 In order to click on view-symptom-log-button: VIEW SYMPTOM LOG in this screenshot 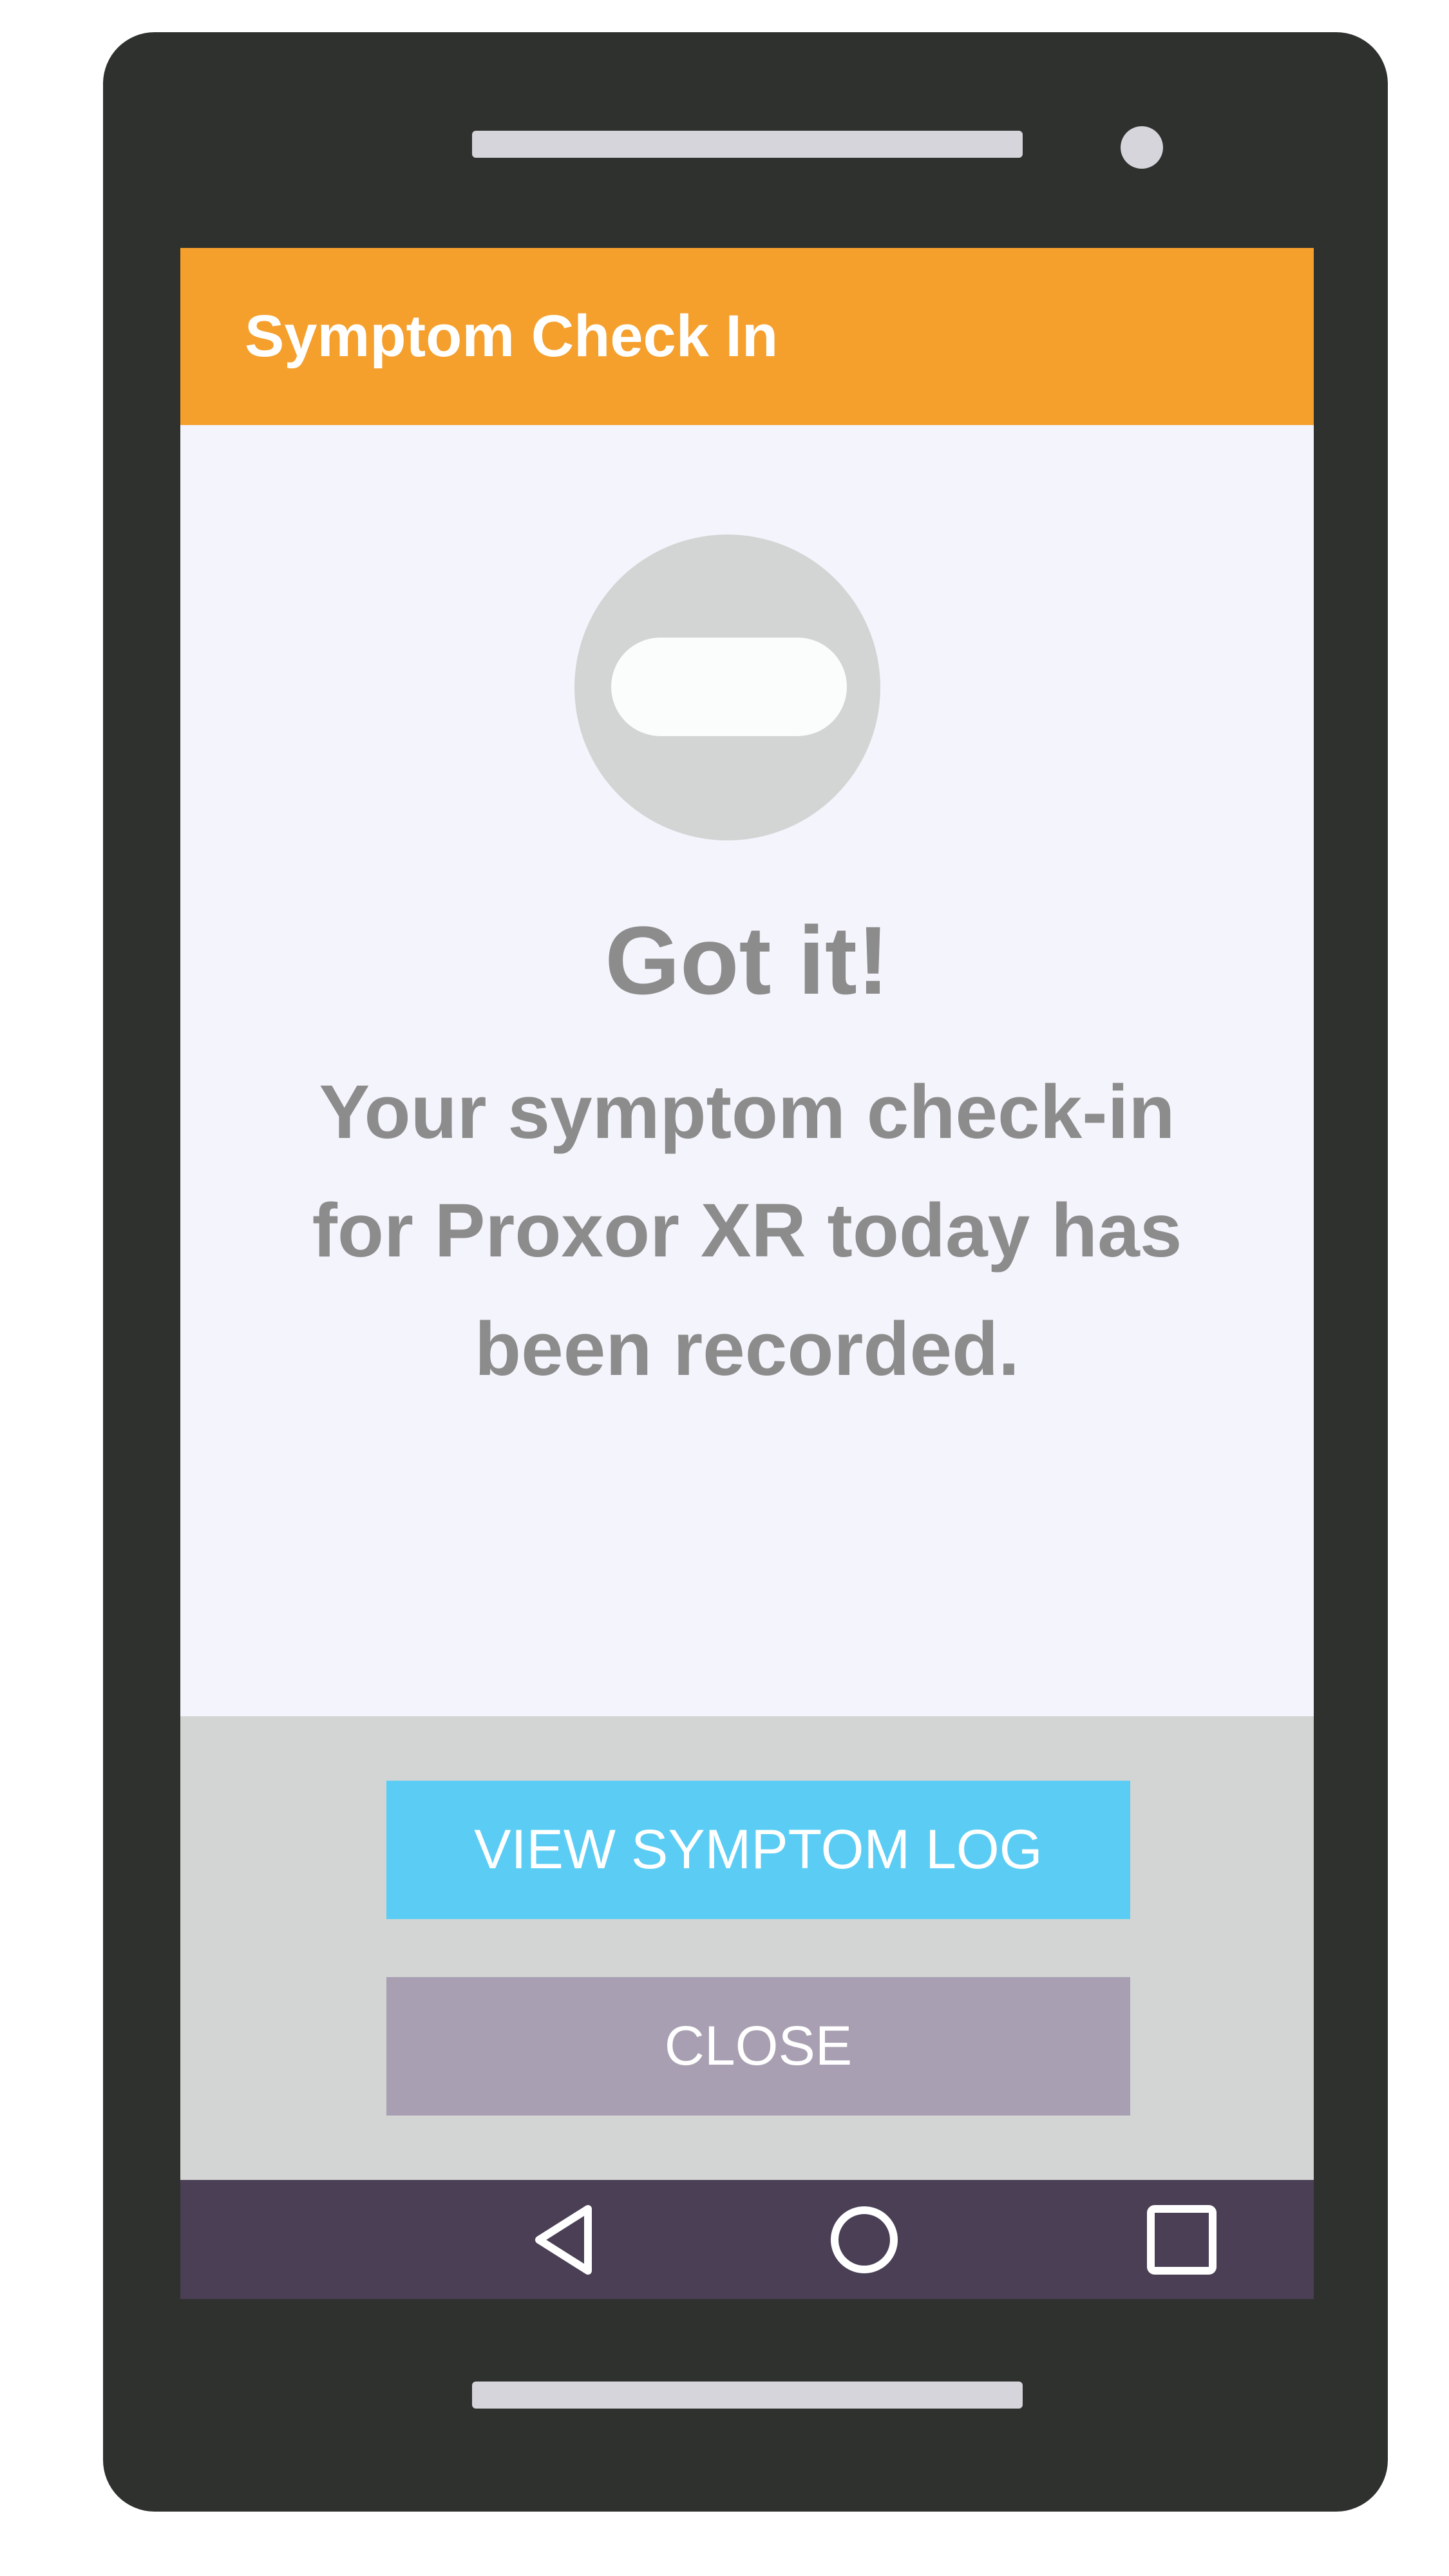, I will do `click(758, 1850)`.